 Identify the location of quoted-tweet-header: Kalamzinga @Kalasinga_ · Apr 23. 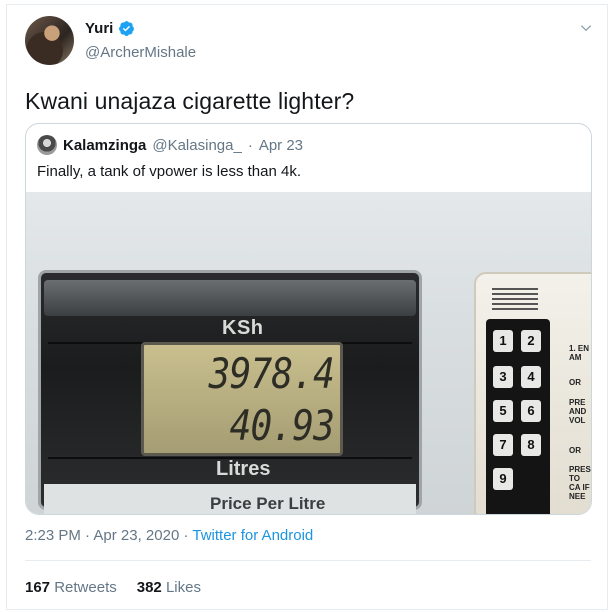
(170, 145).